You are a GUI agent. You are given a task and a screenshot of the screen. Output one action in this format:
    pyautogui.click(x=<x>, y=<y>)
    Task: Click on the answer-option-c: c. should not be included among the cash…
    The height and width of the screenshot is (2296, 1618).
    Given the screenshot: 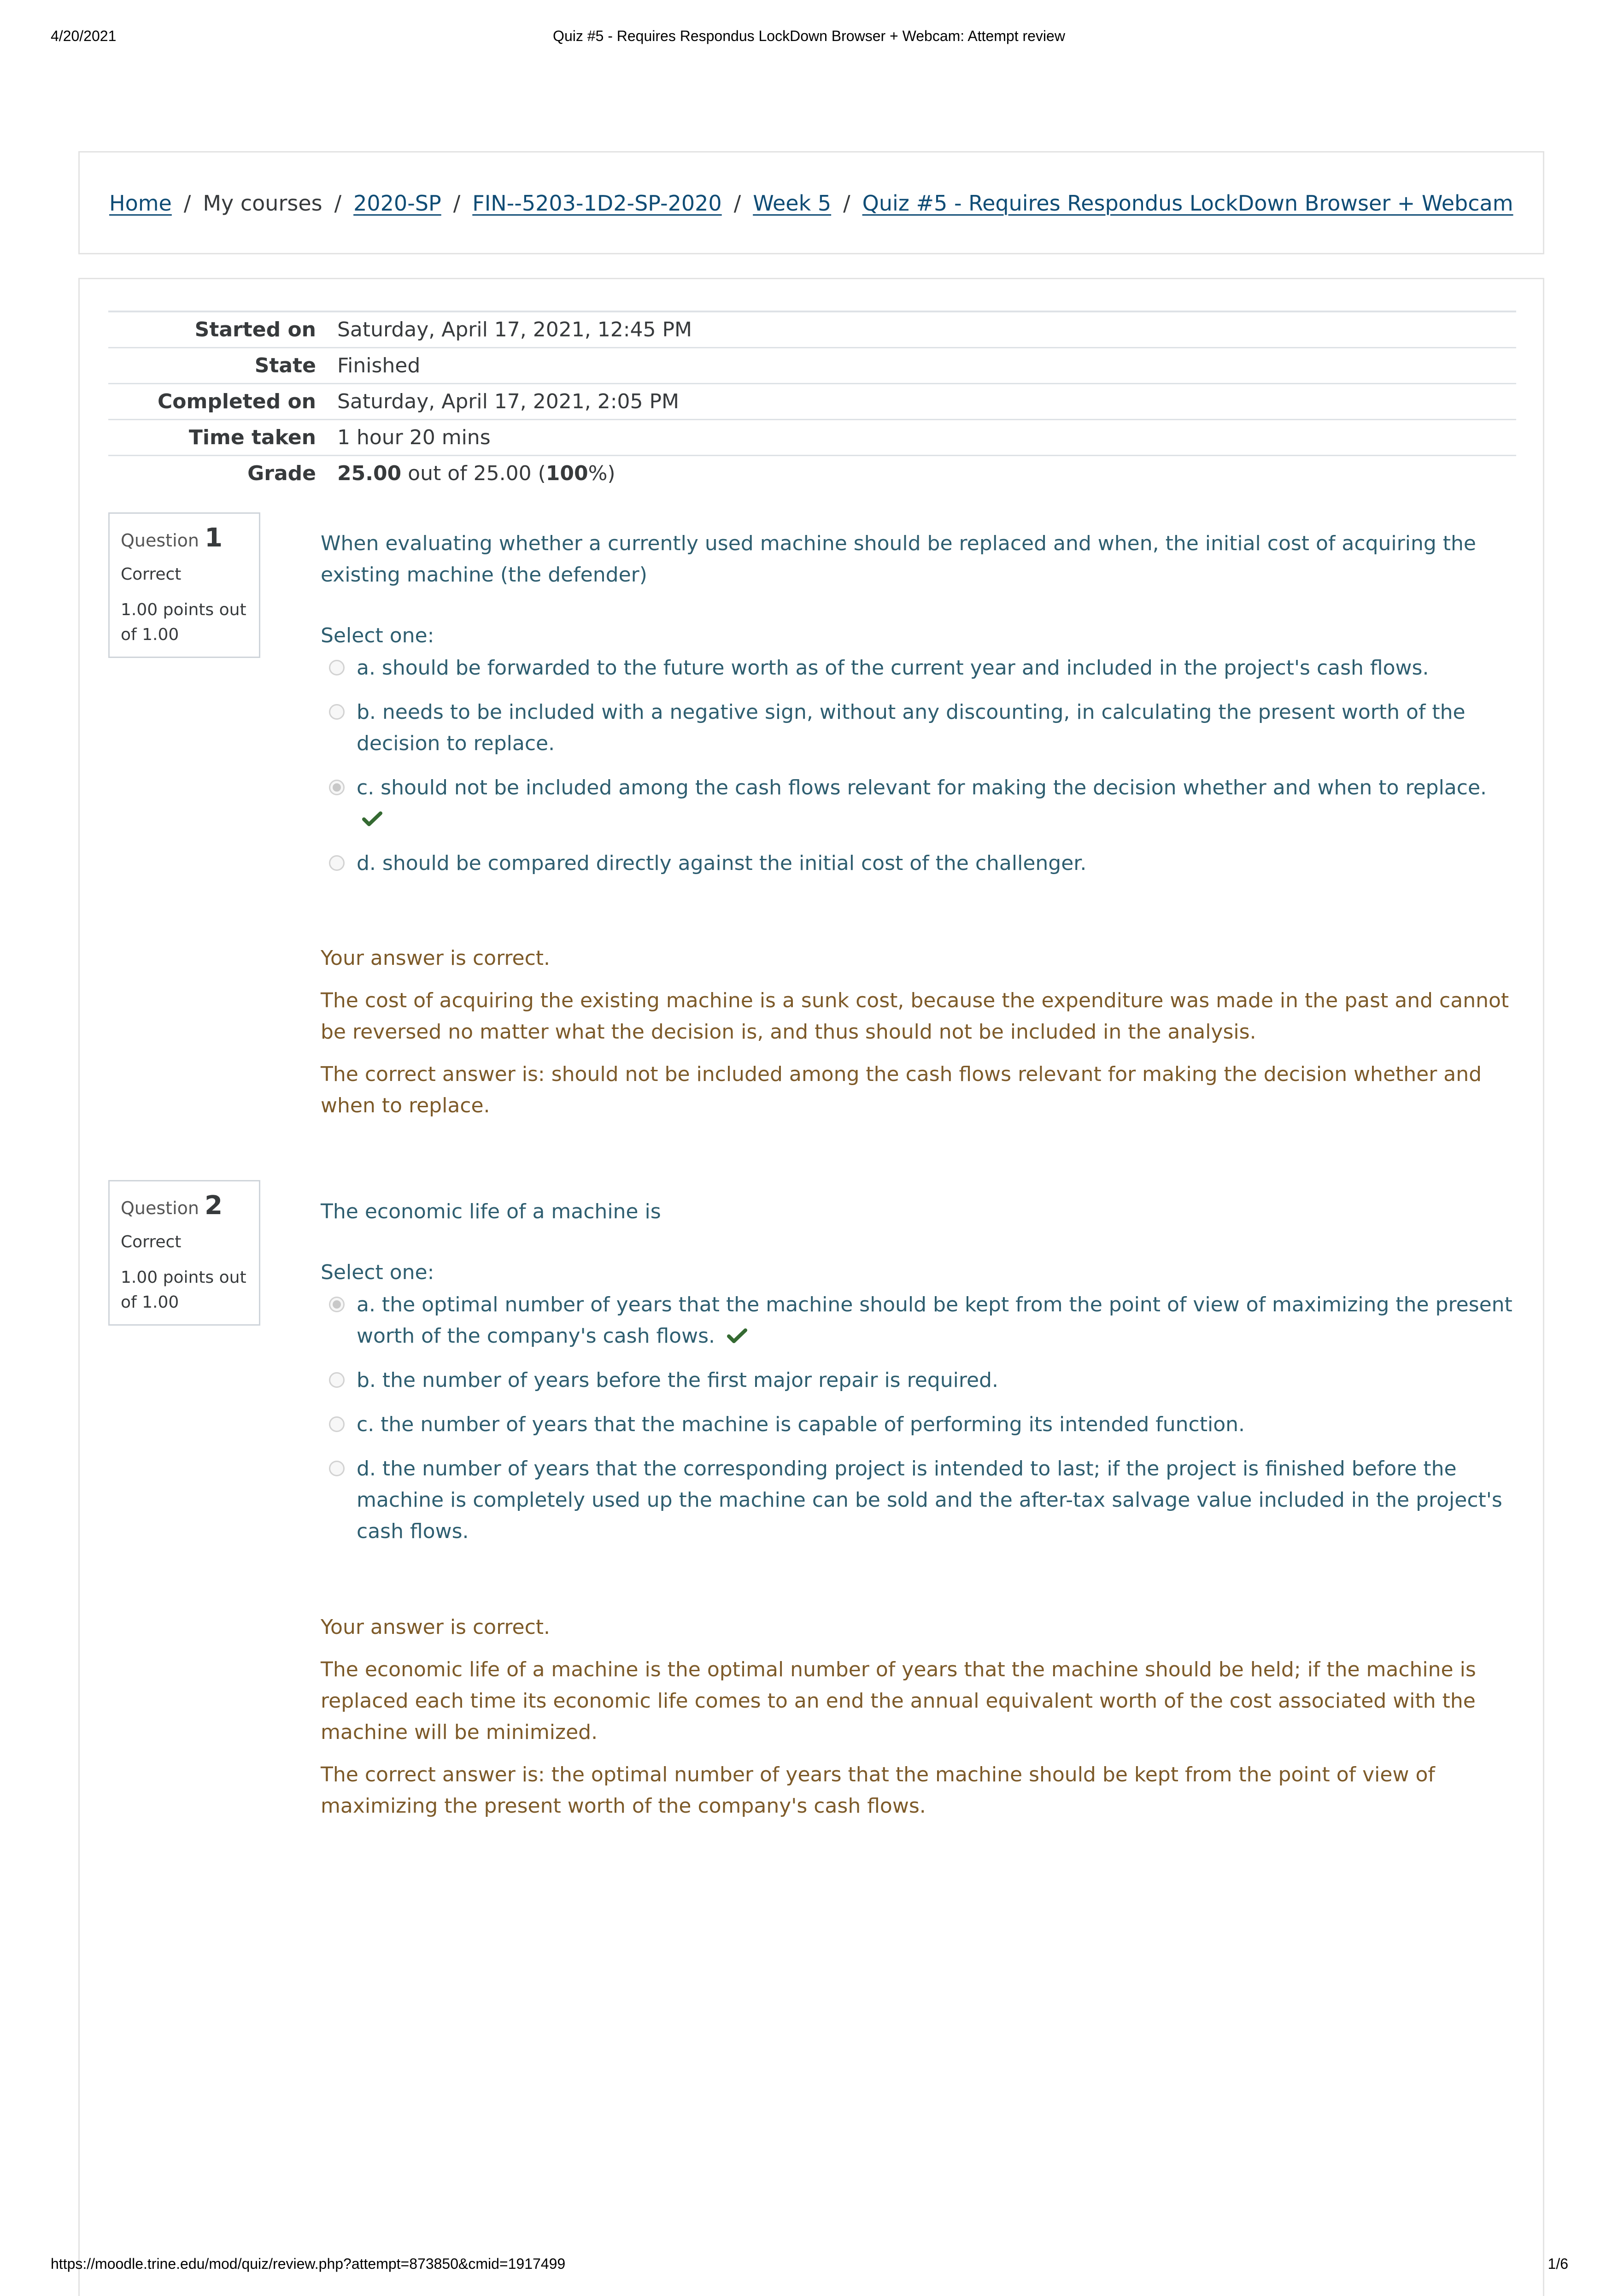 What is the action you would take?
    pyautogui.click(x=919, y=803)
    